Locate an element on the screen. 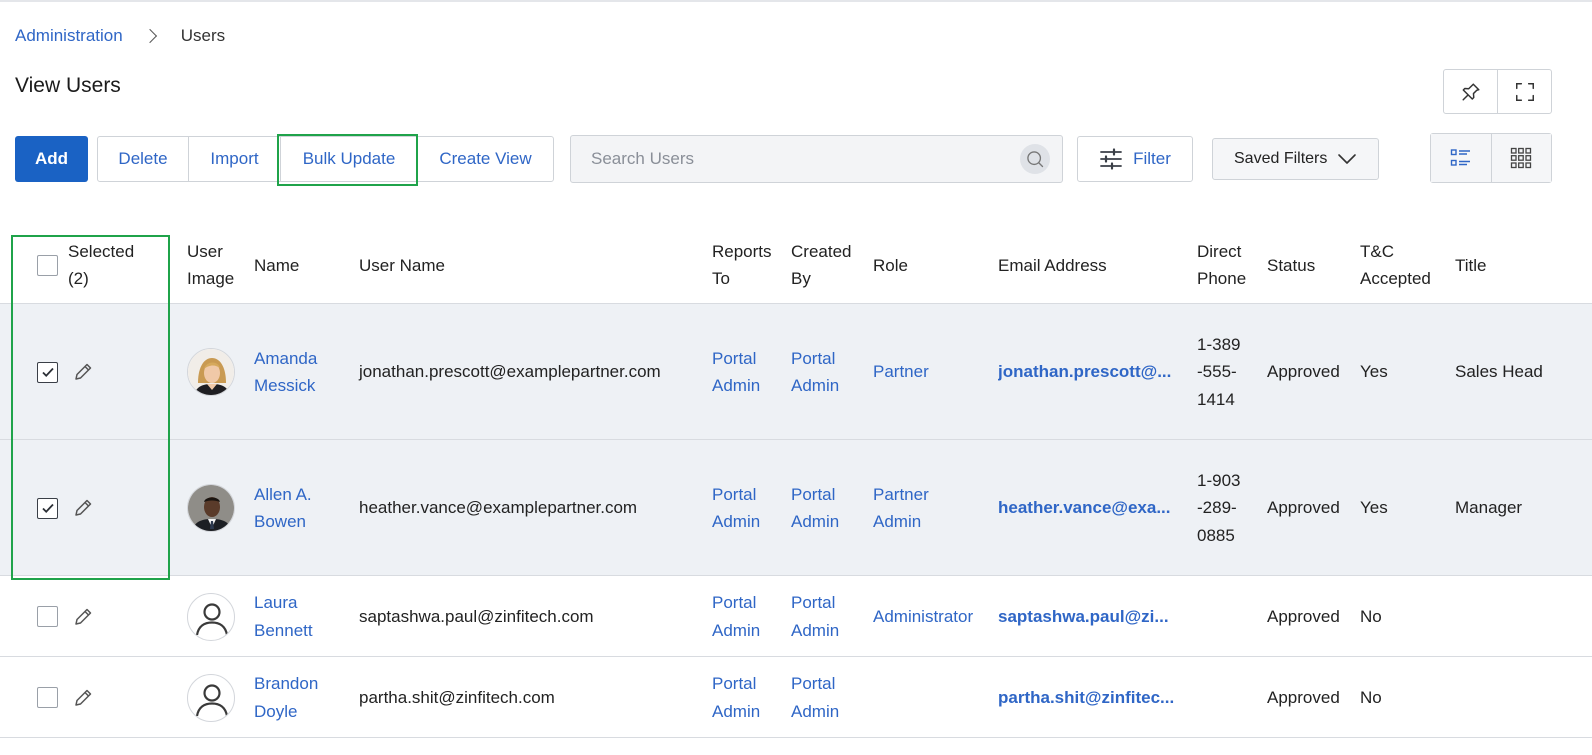  delete-button: Delete is located at coordinates (143, 159).